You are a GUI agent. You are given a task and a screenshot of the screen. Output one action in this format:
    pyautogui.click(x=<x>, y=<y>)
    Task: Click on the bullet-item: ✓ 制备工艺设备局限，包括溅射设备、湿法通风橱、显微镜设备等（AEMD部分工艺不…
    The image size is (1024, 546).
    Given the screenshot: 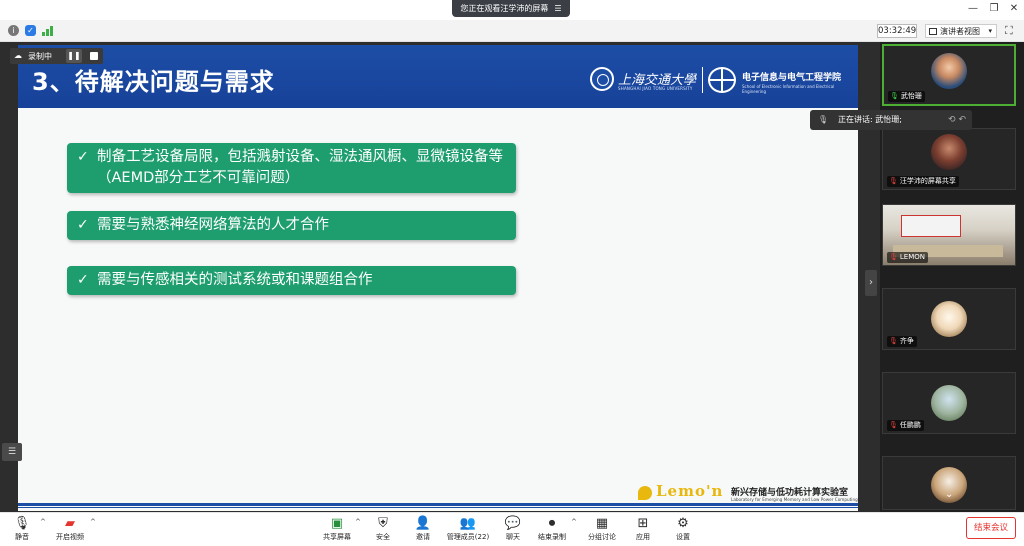 What is the action you would take?
    pyautogui.click(x=291, y=168)
    